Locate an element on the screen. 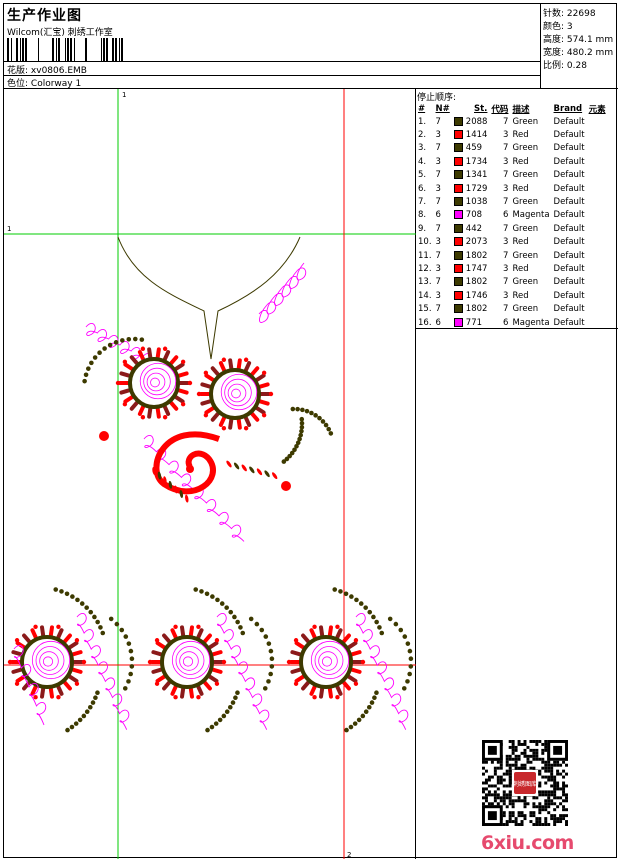 This screenshot has height=860, width=620. row-stitches: 1038 is located at coordinates (476, 202).